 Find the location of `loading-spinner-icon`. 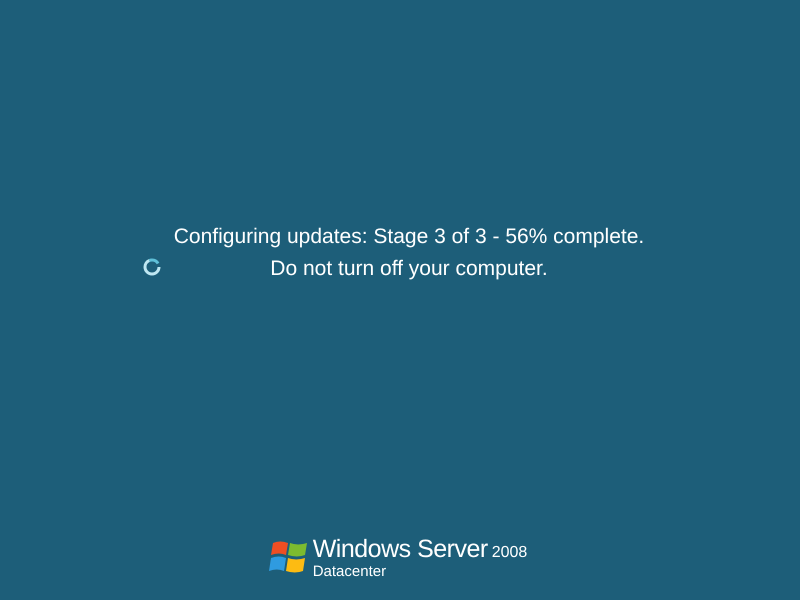

loading-spinner-icon is located at coordinates (152, 267).